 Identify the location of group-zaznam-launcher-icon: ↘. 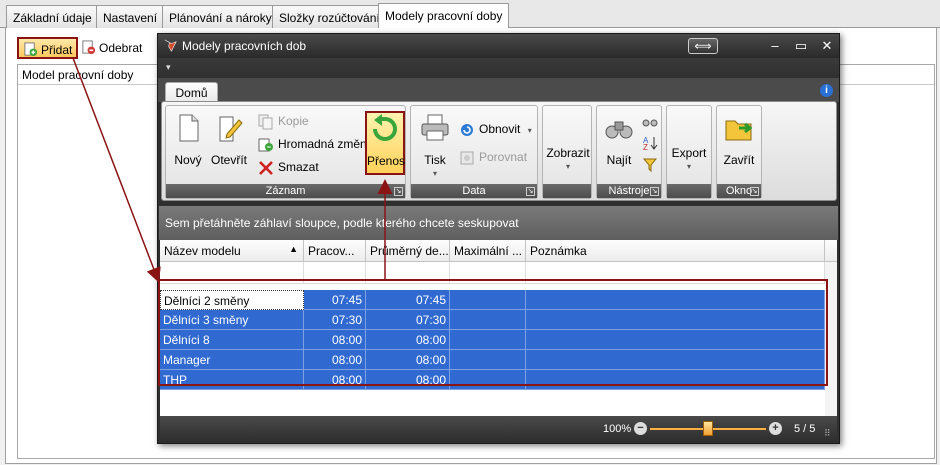
(398, 191).